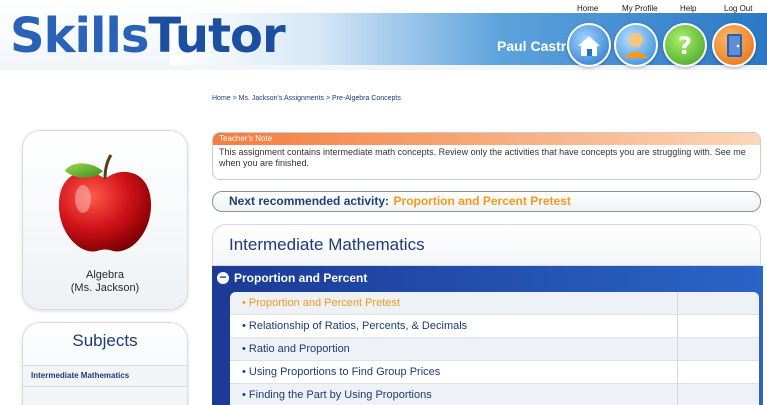 This screenshot has height=405, width=767. Describe the element at coordinates (321, 303) in the screenshot. I see `activity-link: • Proportion and Percent Pretest` at that location.